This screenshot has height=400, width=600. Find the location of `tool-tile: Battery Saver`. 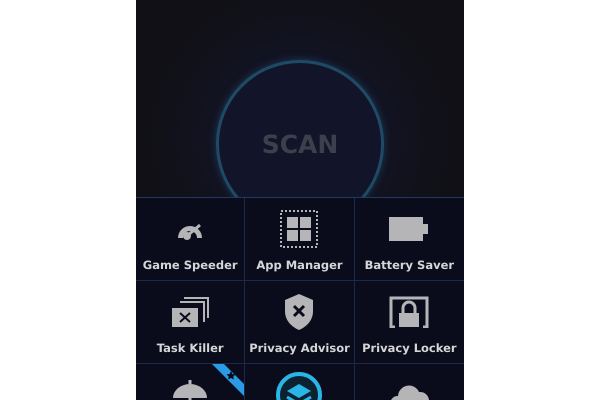

tool-tile: Battery Saver is located at coordinates (409, 239).